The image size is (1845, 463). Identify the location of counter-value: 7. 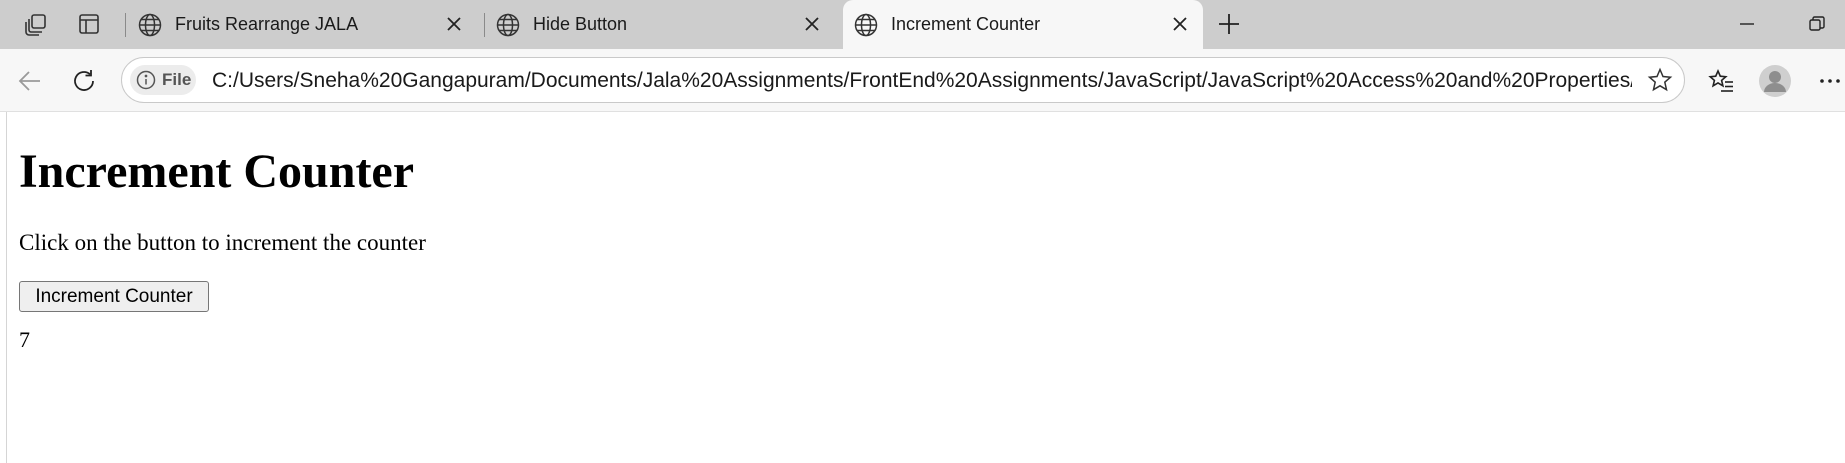
(24, 339).